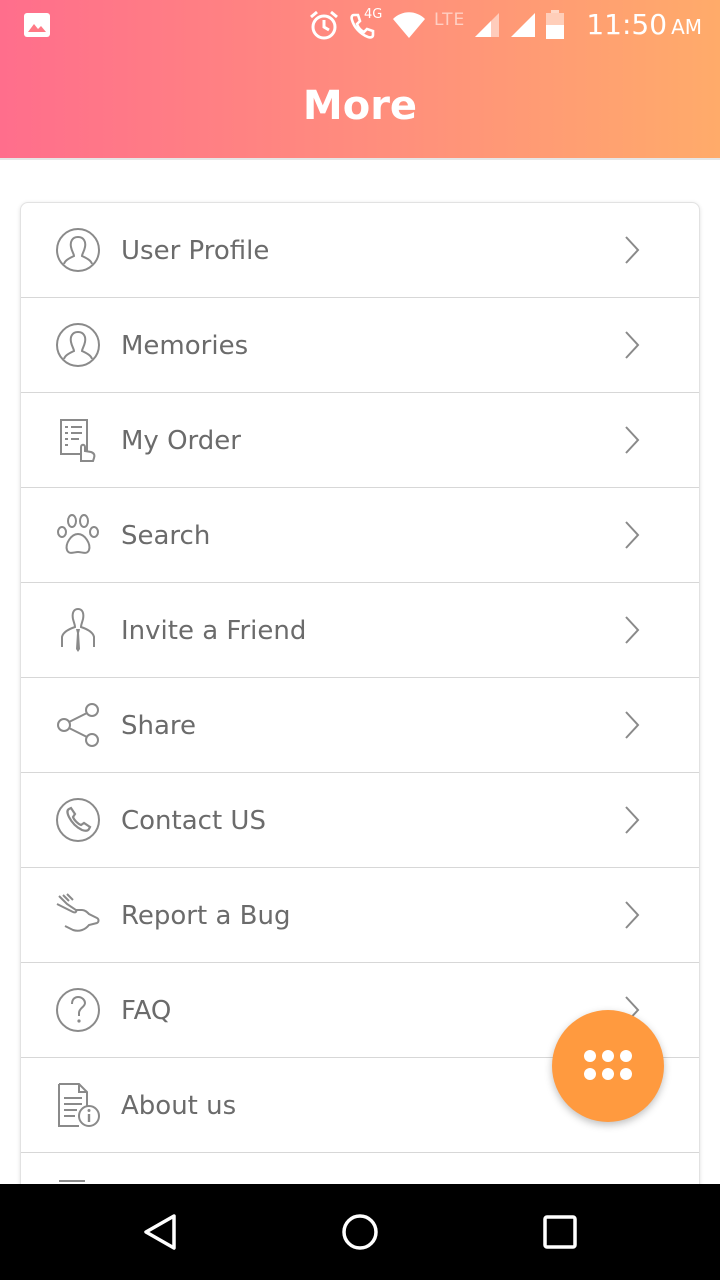  What do you see at coordinates (360, 440) in the screenshot?
I see `menu-item-my-order: My Order` at bounding box center [360, 440].